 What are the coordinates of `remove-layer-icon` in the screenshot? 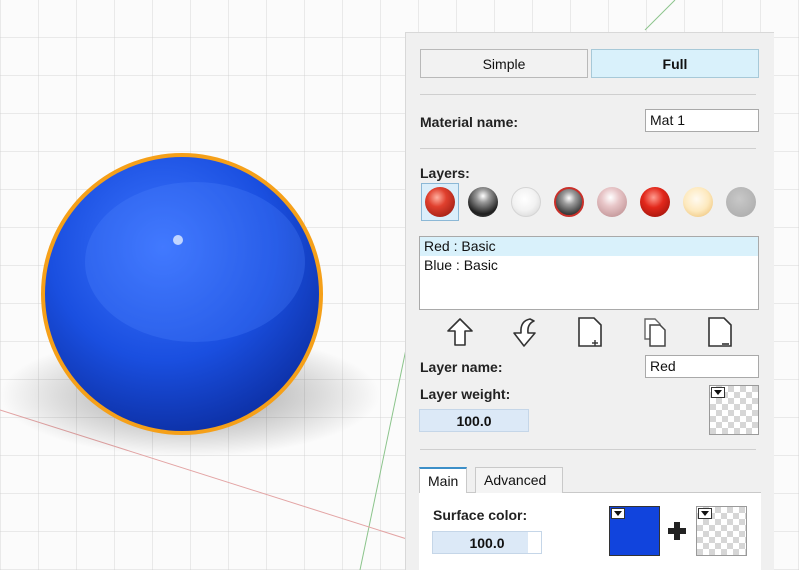 It's located at (720, 332).